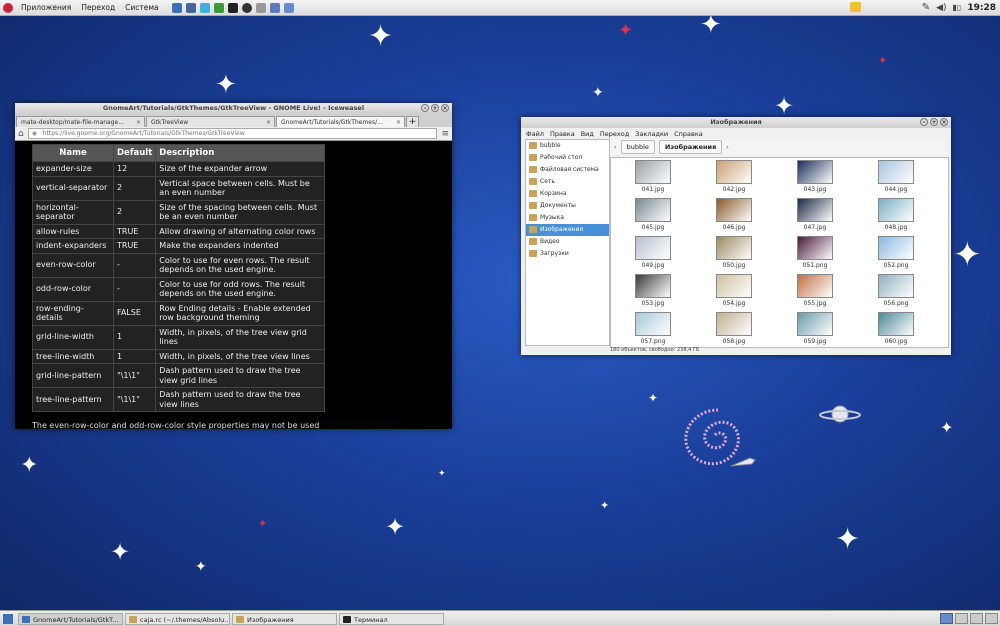 This screenshot has height=626, width=1000. Describe the element at coordinates (567, 146) in the screenshot. I see `sidebar-item: bubble` at that location.